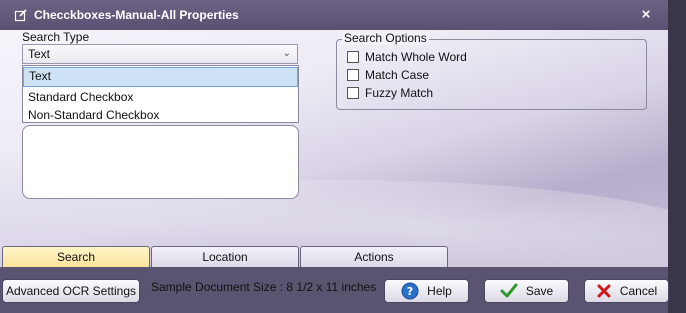  Describe the element at coordinates (604, 291) in the screenshot. I see `x-icon` at that location.